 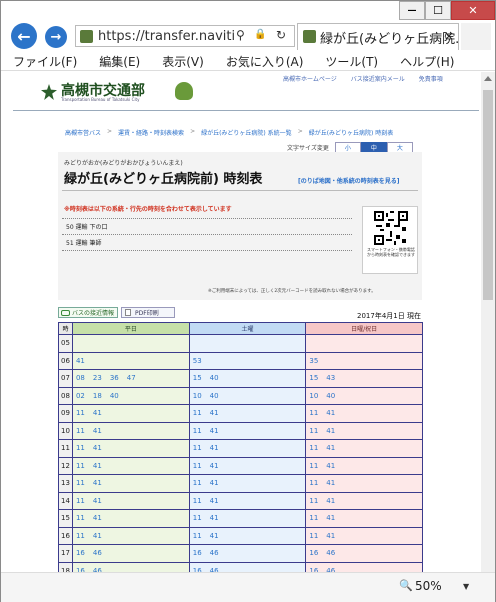 I want to click on breadcrumb-item: 高槻市営バス, so click(x=83, y=132).